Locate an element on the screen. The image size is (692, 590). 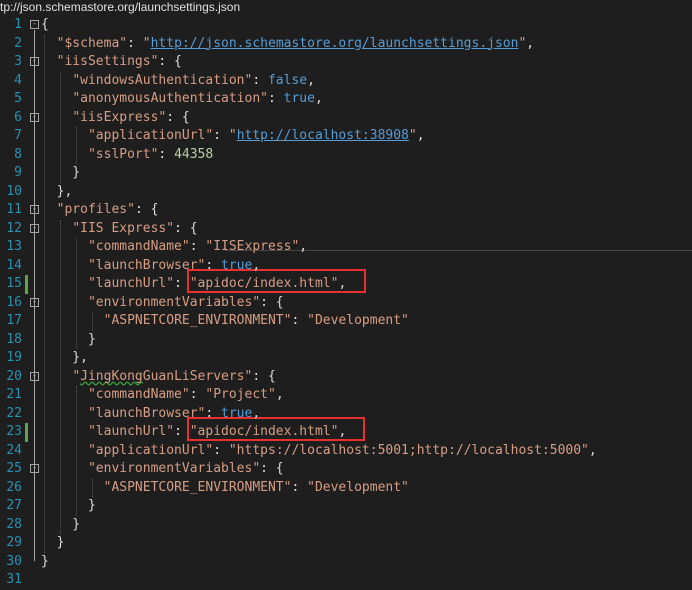
code-line: 15 "launchUrl": "apidoc/index.html", is located at coordinates (346, 284).